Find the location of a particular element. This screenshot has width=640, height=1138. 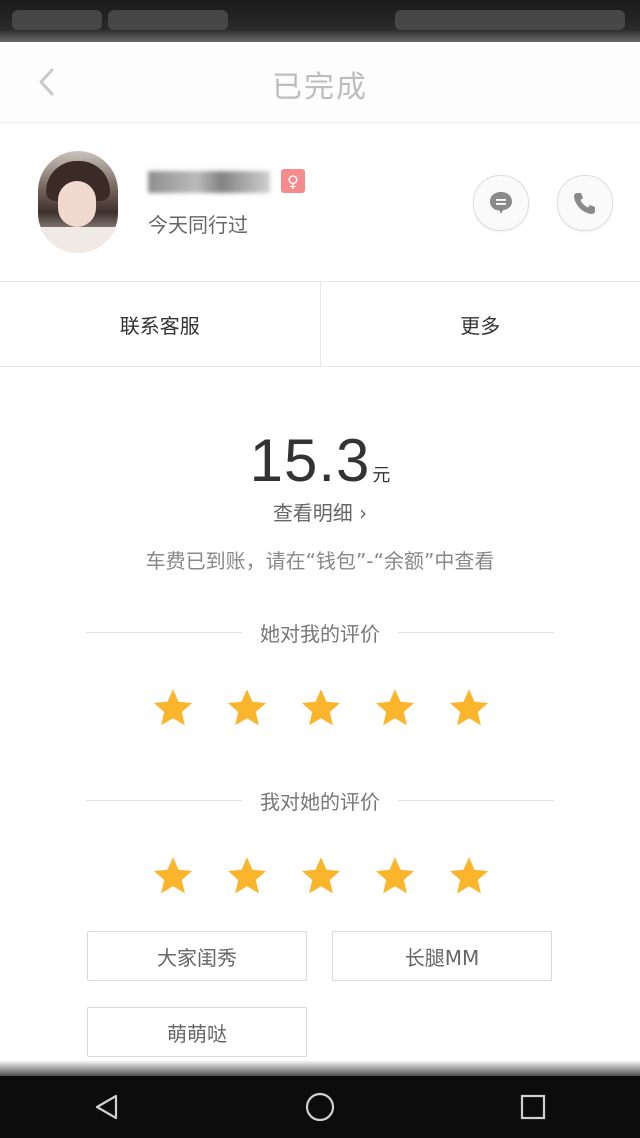

my-rating-title: 我对她的评价 is located at coordinates (320, 801).